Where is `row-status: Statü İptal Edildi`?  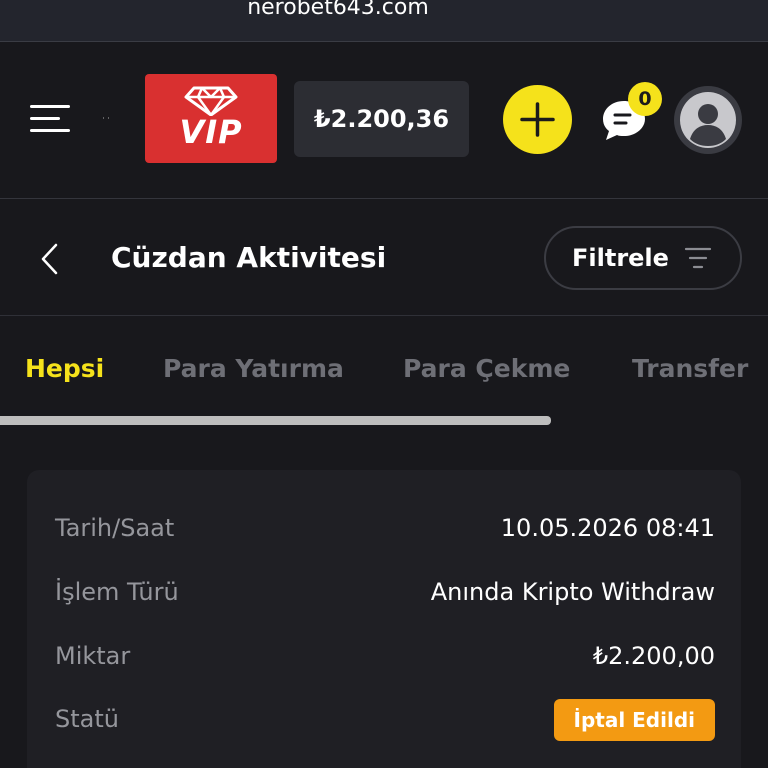 row-status: Statü İptal Edildi is located at coordinates (384, 720).